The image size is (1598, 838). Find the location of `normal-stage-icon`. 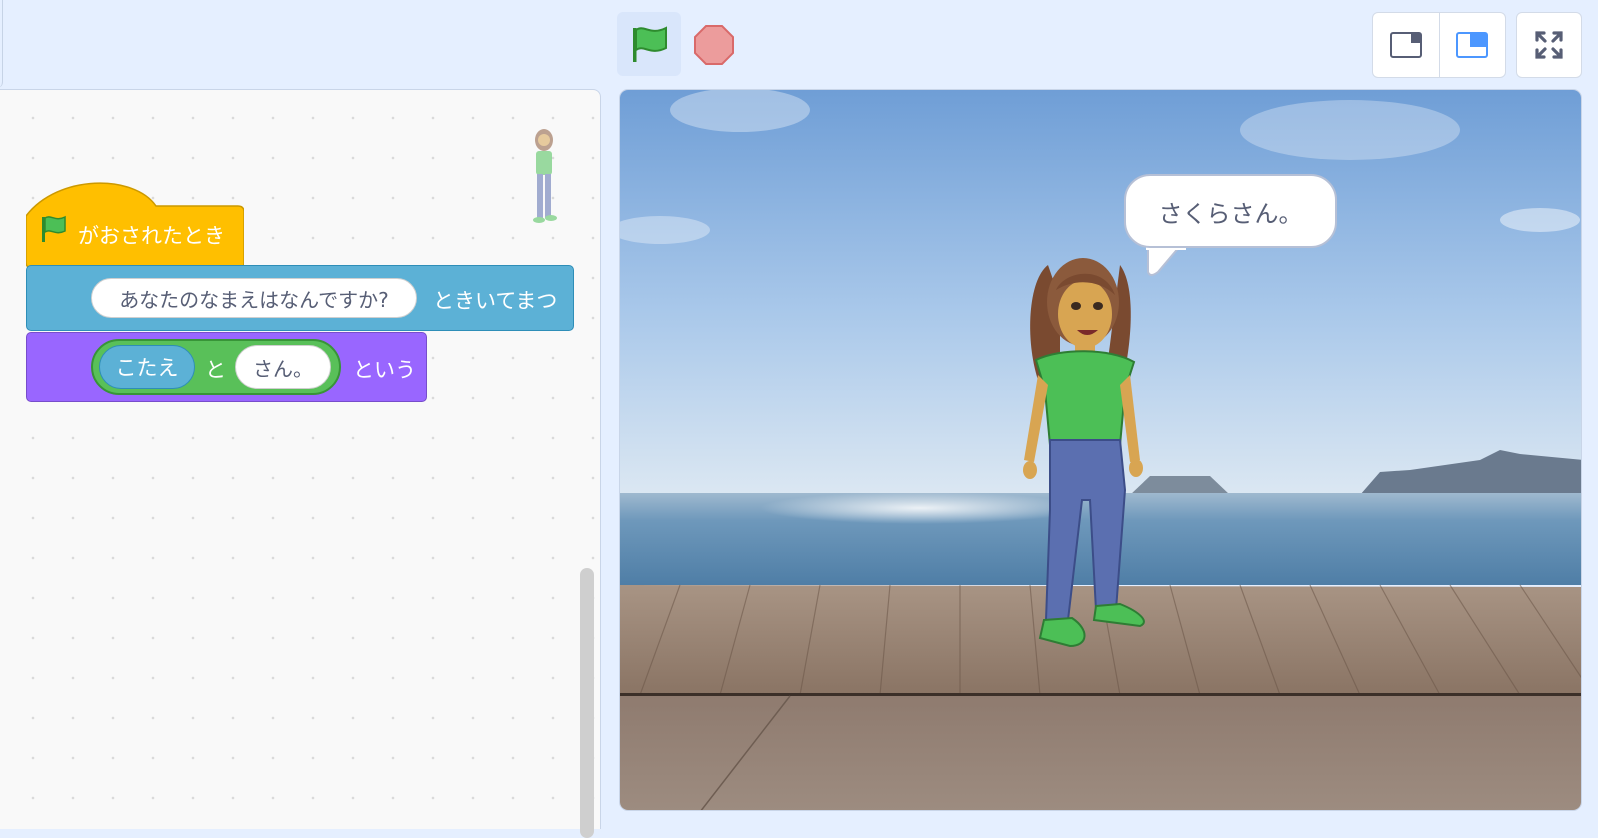

normal-stage-icon is located at coordinates (1472, 45).